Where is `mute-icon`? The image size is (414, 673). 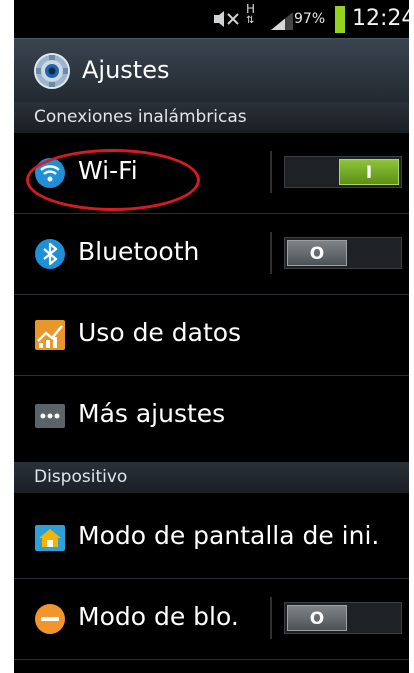
mute-icon is located at coordinates (226, 19).